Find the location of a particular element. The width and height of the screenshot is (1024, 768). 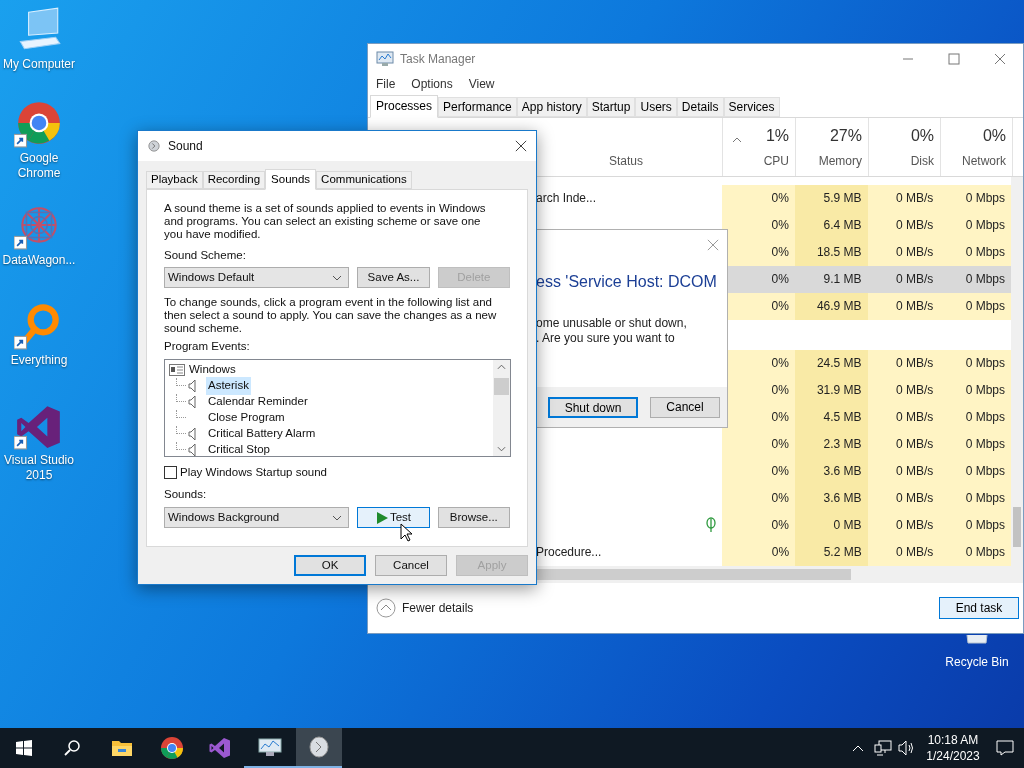

tree-item: Calendar Reminder is located at coordinates (258, 402).